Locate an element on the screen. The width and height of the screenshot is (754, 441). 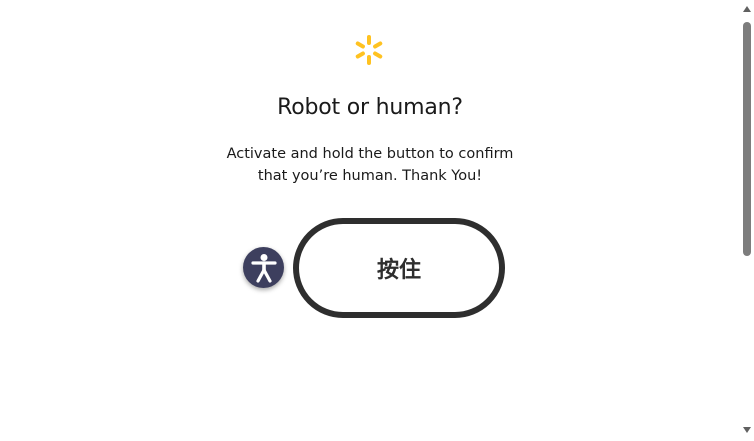
instructions-line-1: Activate and hold the button to confirm is located at coordinates (370, 154).